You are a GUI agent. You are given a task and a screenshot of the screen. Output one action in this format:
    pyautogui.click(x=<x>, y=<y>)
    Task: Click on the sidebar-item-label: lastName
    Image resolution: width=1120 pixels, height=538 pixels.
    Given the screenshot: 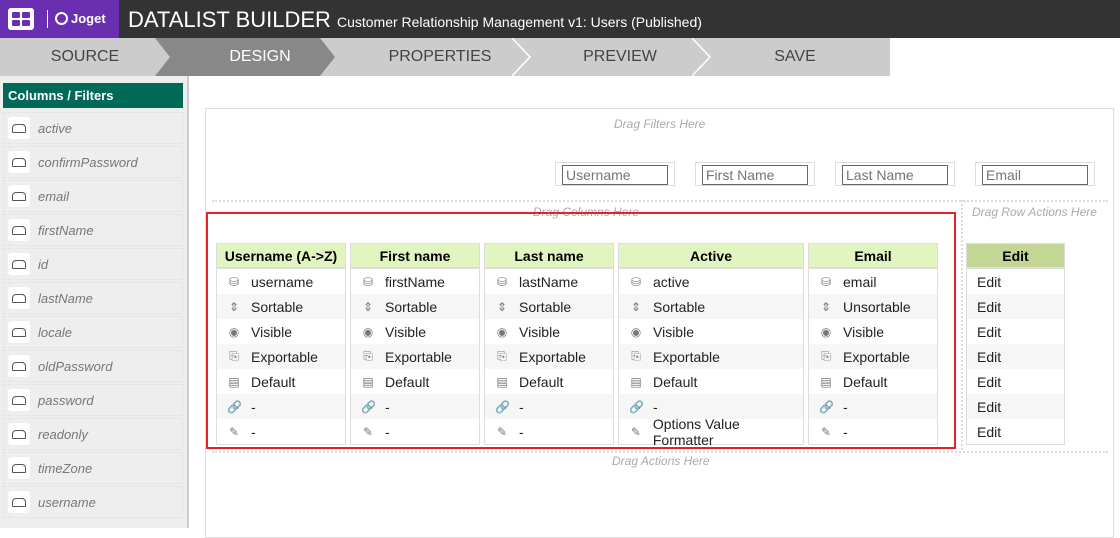 What is the action you would take?
    pyautogui.click(x=65, y=298)
    